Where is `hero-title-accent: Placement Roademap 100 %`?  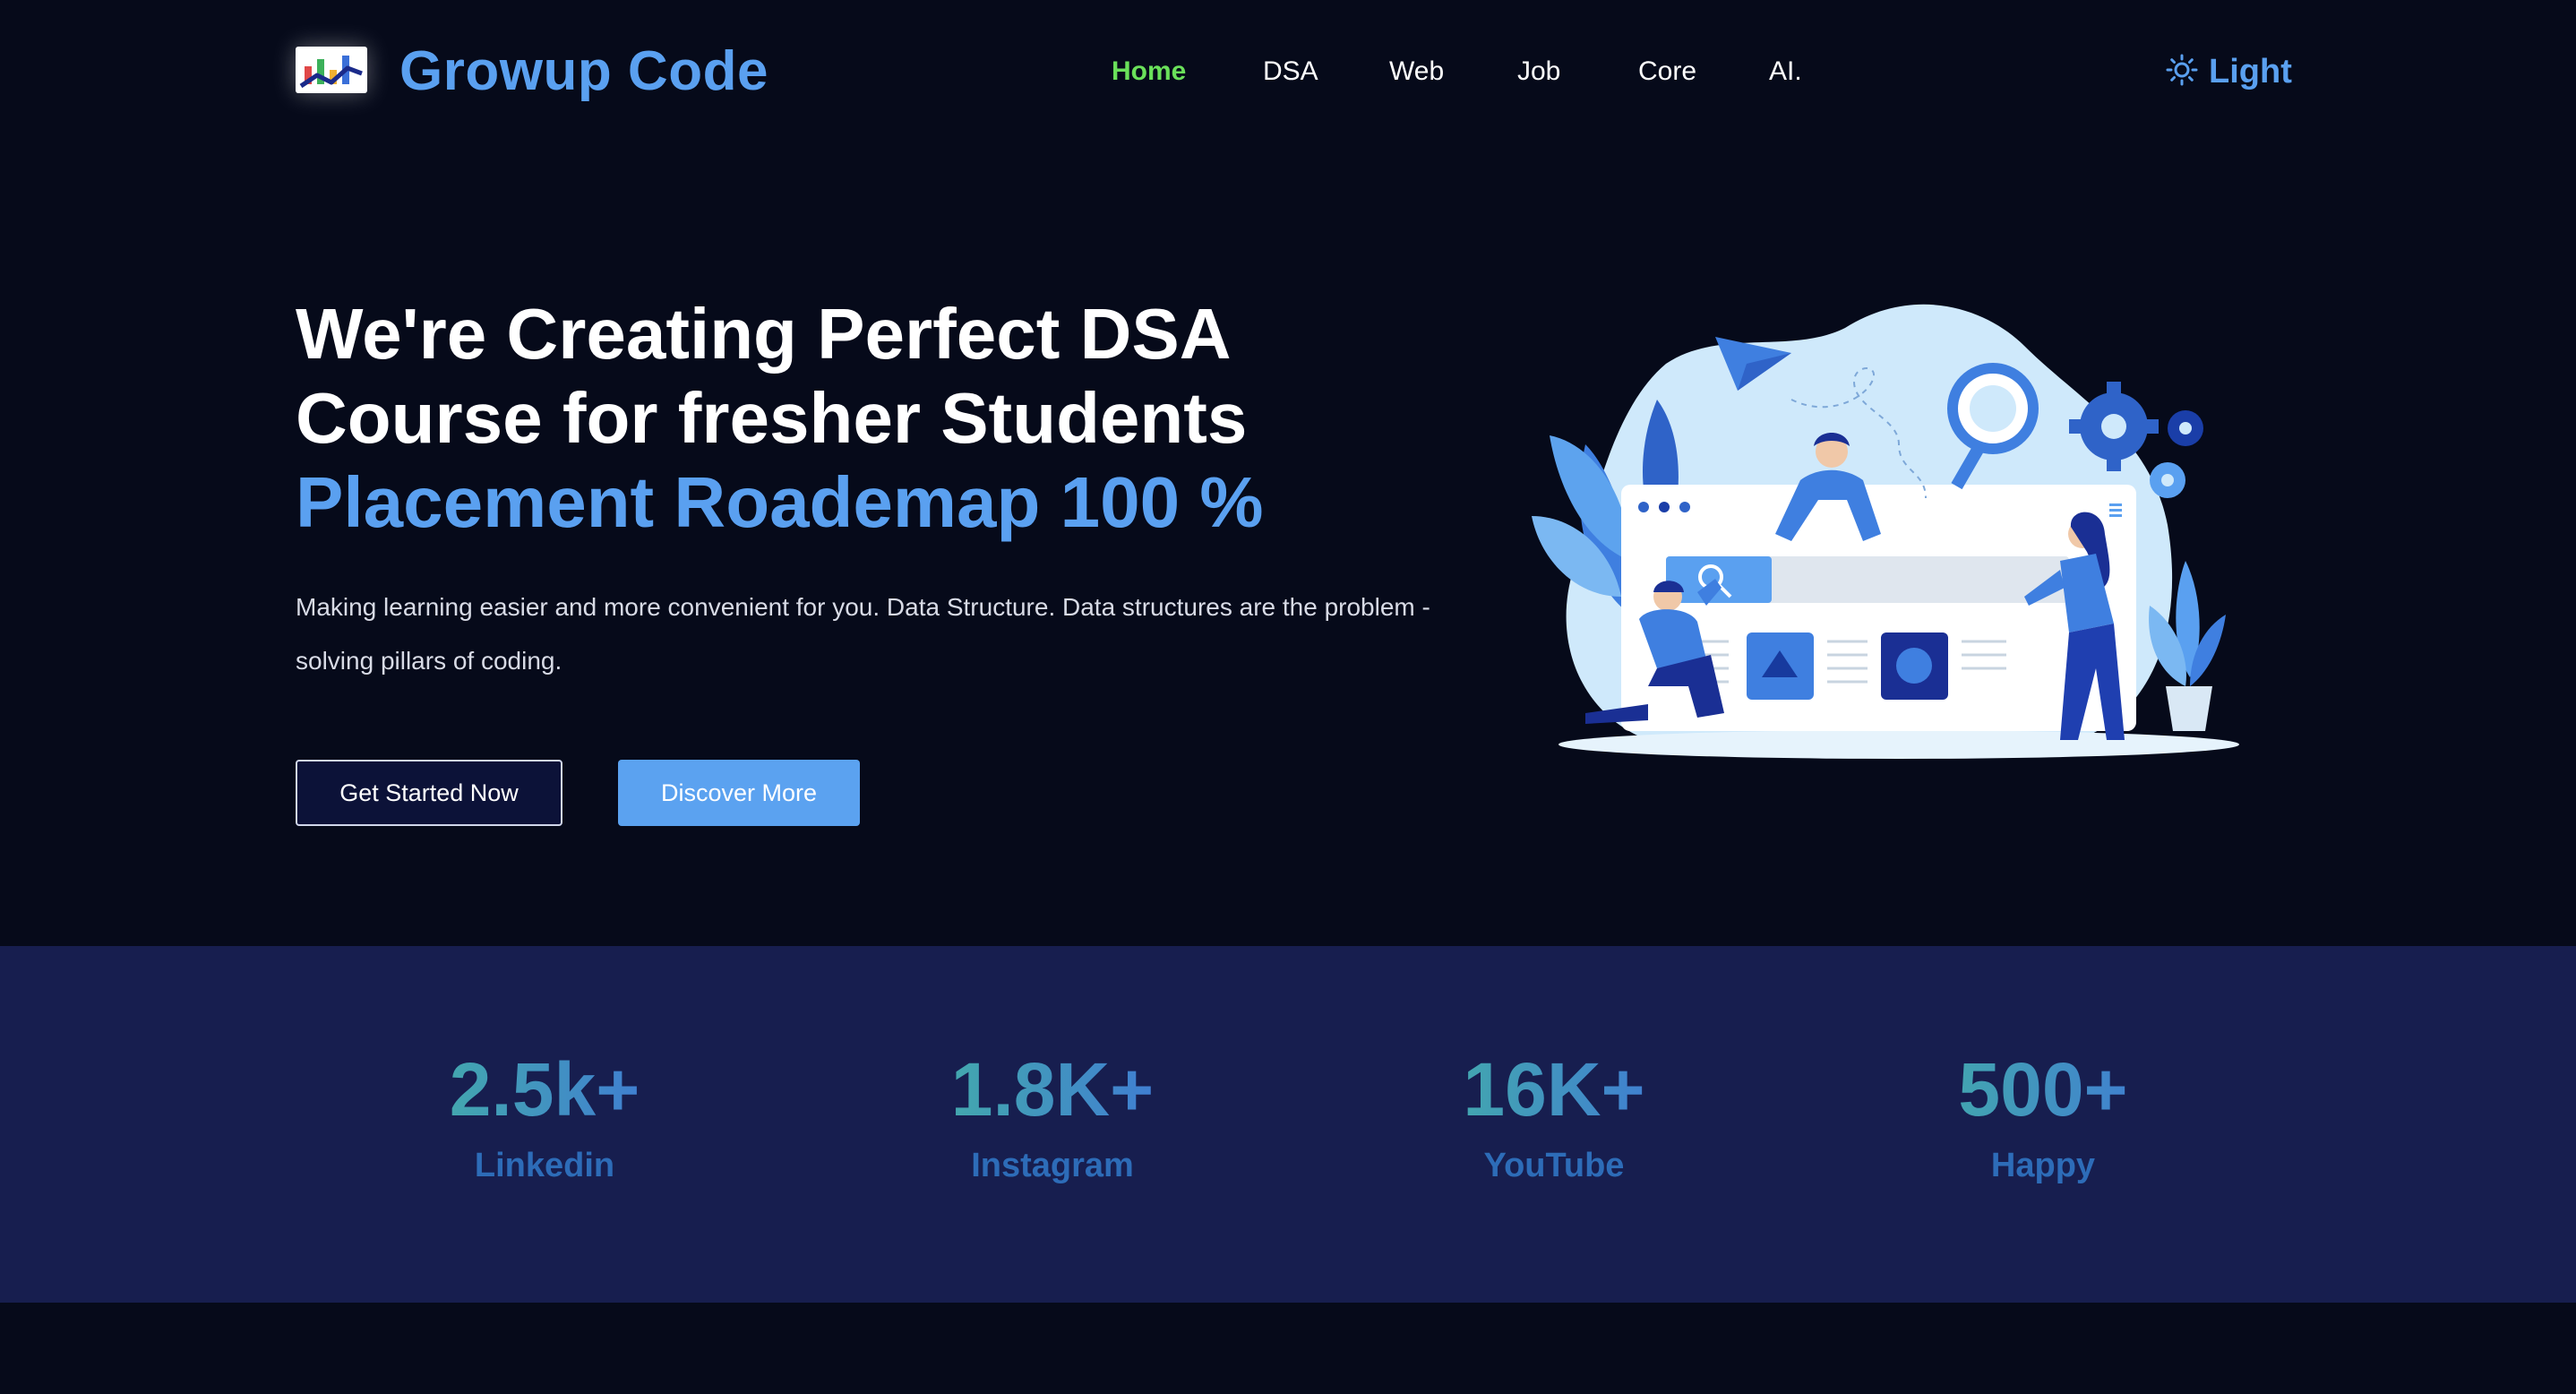
hero-title-accent: Placement Roademap 100 % is located at coordinates (780, 502).